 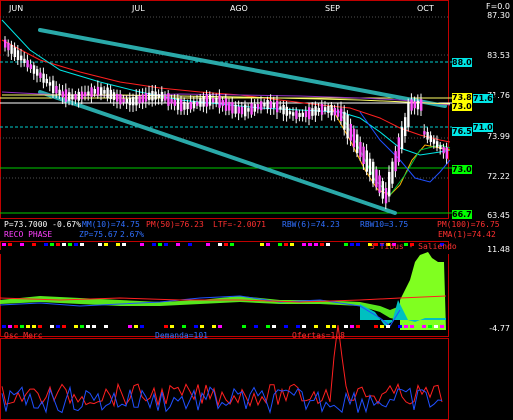 I want to click on signal-markers-bottom, so click(x=223, y=326).